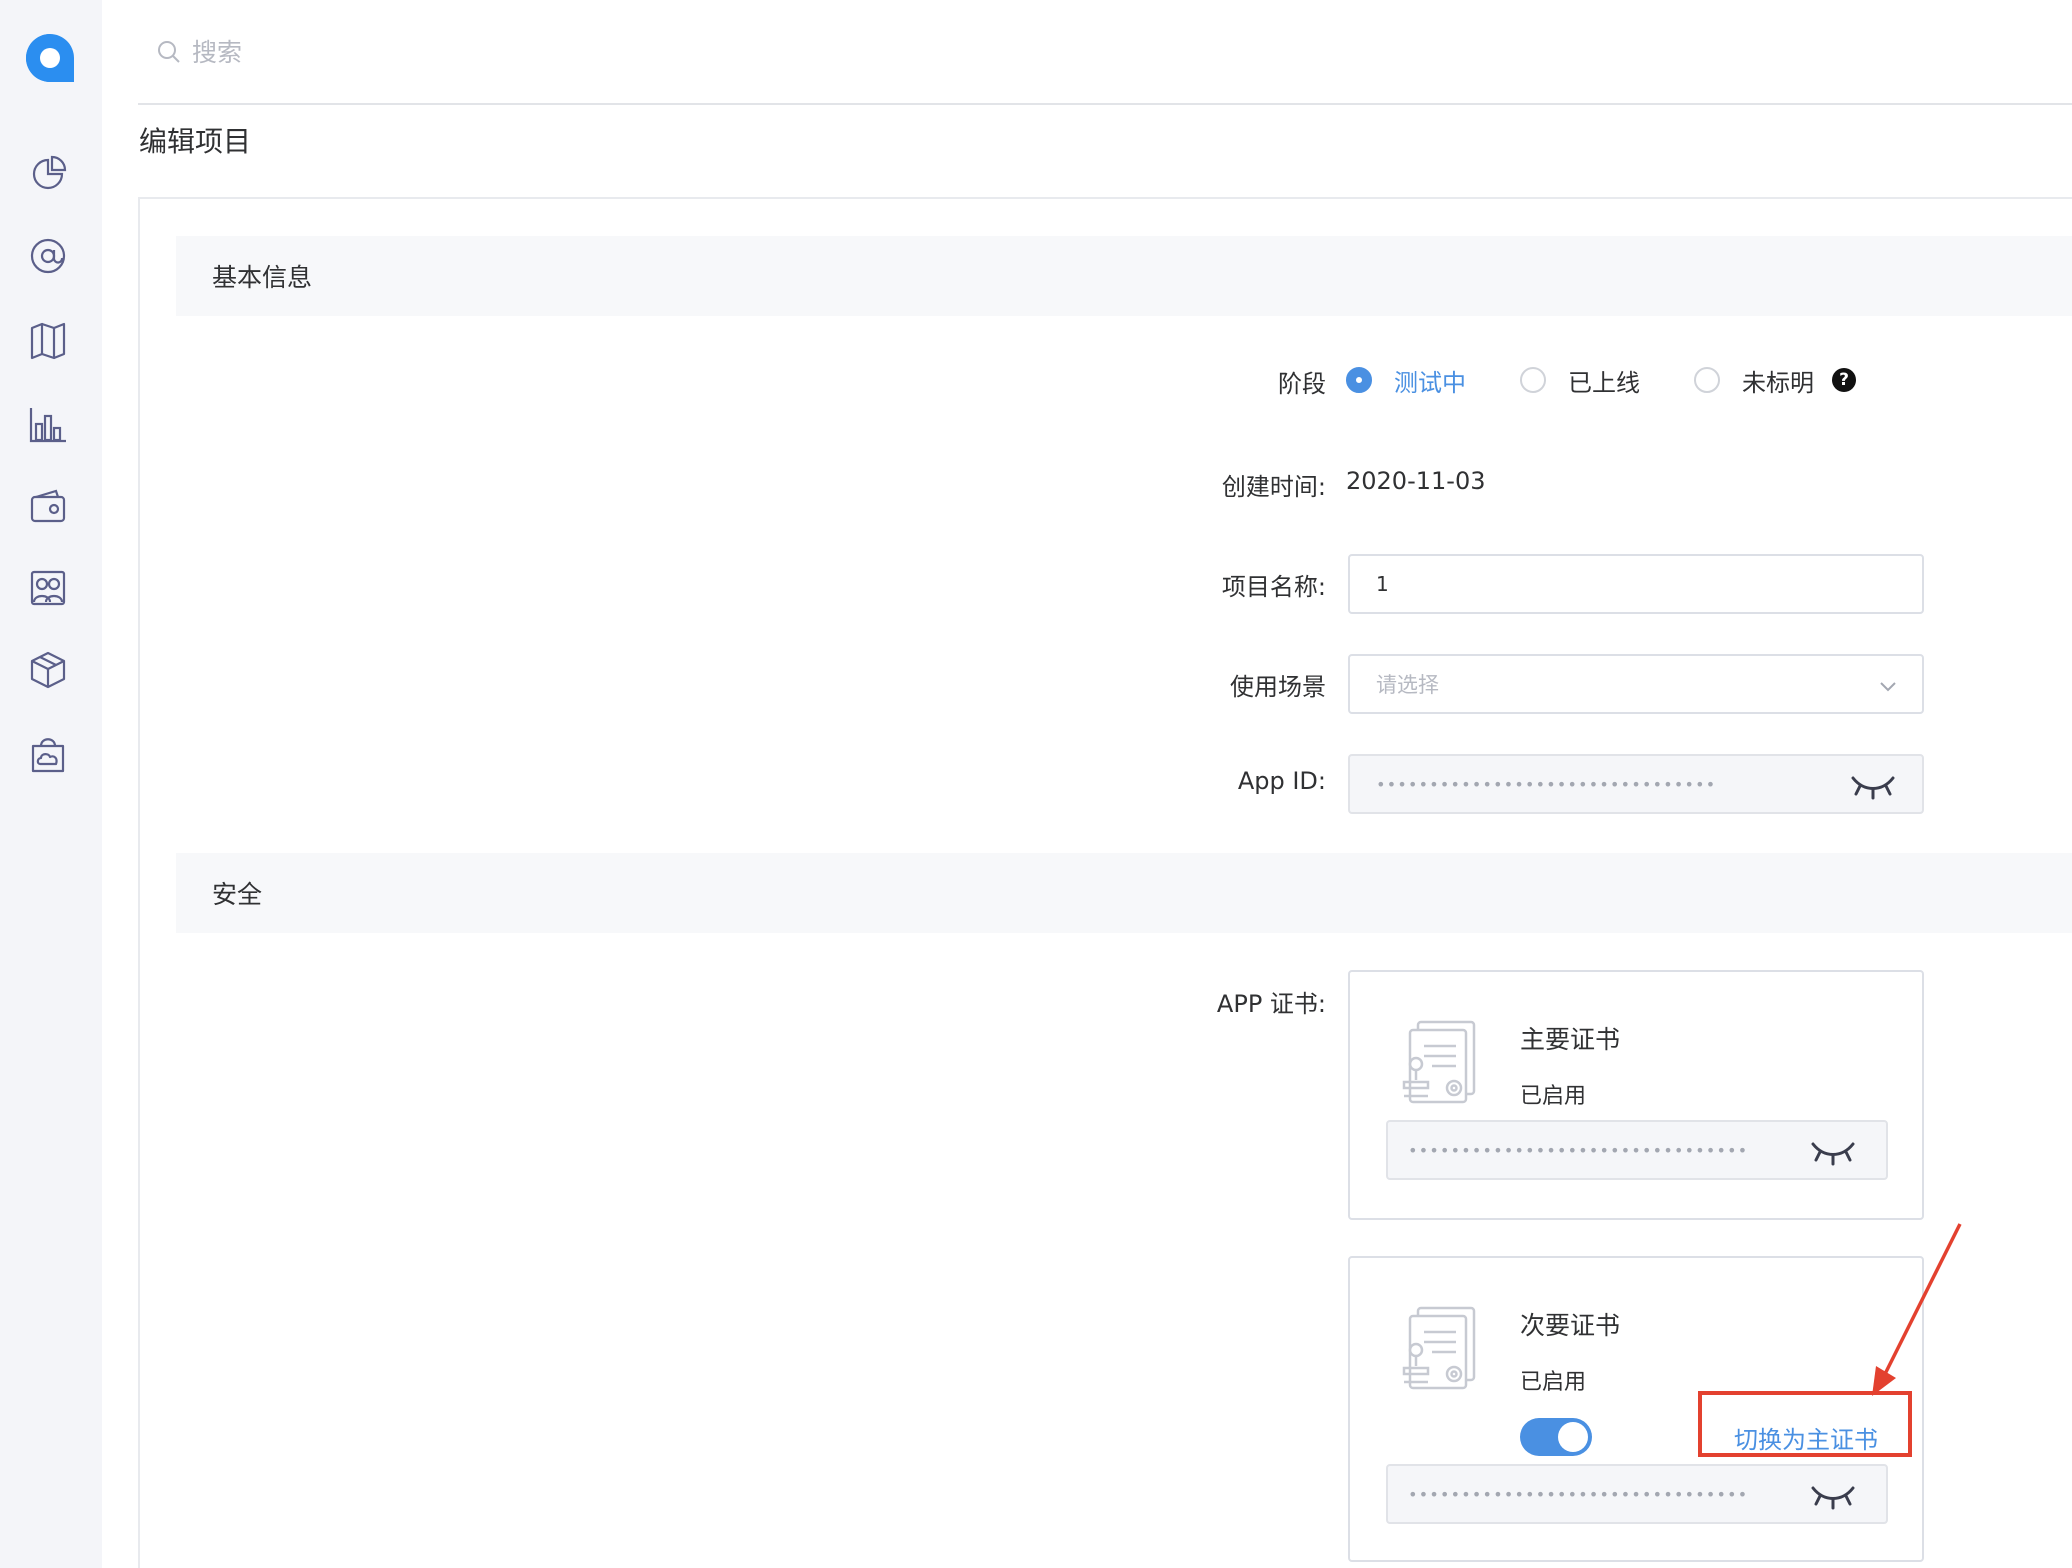 The height and width of the screenshot is (1568, 2072). I want to click on help-icon: ?, so click(1844, 380).